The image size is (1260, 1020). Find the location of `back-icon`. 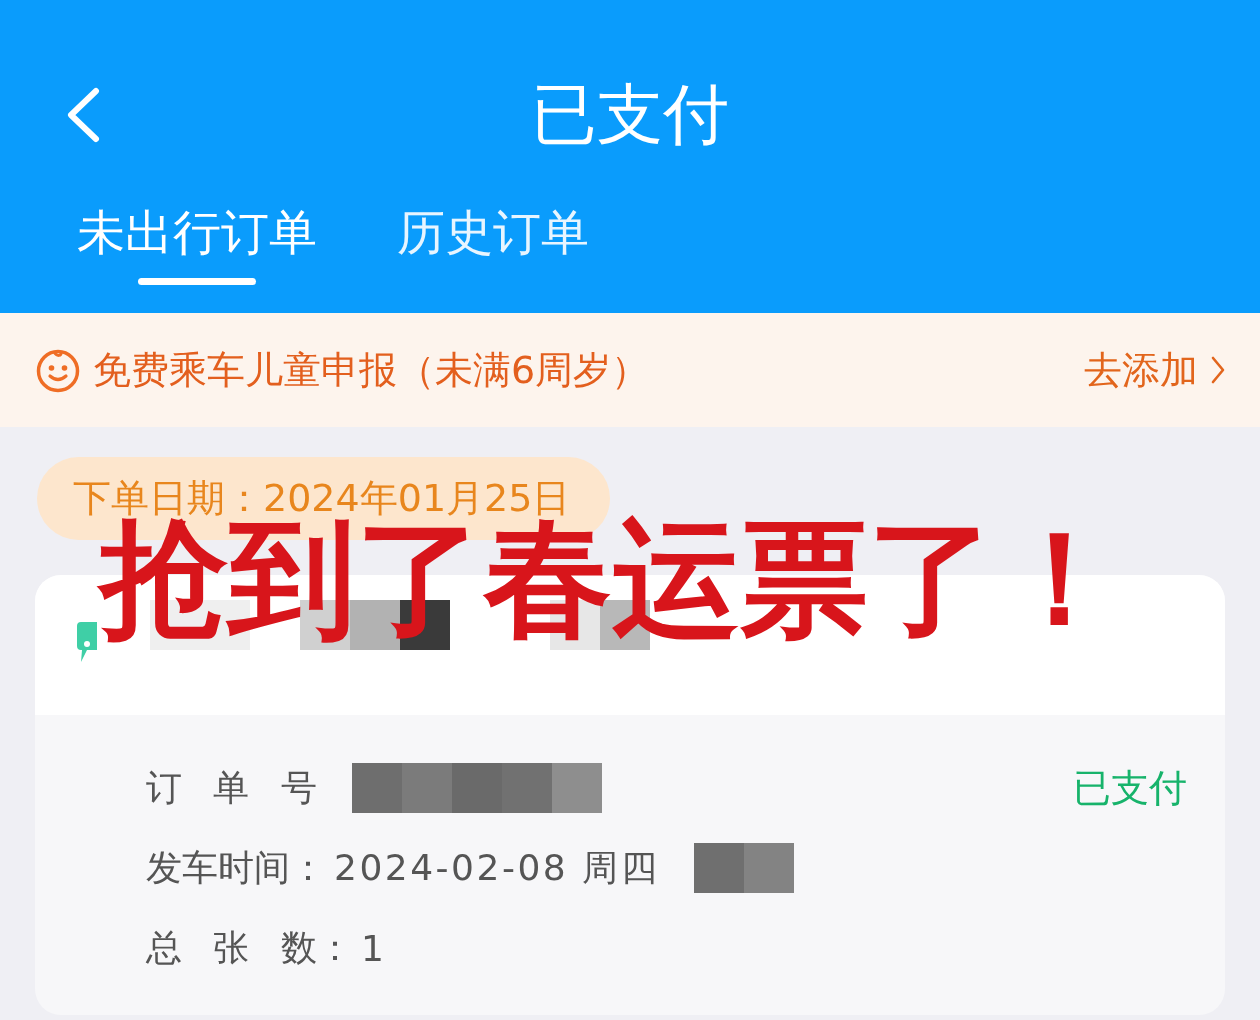

back-icon is located at coordinates (83, 115).